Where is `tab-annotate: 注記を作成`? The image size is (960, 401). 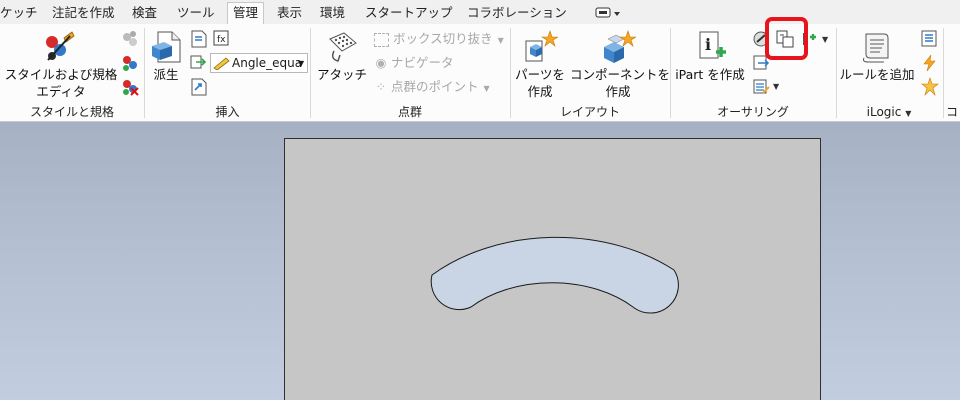 tab-annotate: 注記を作成 is located at coordinates (83, 13).